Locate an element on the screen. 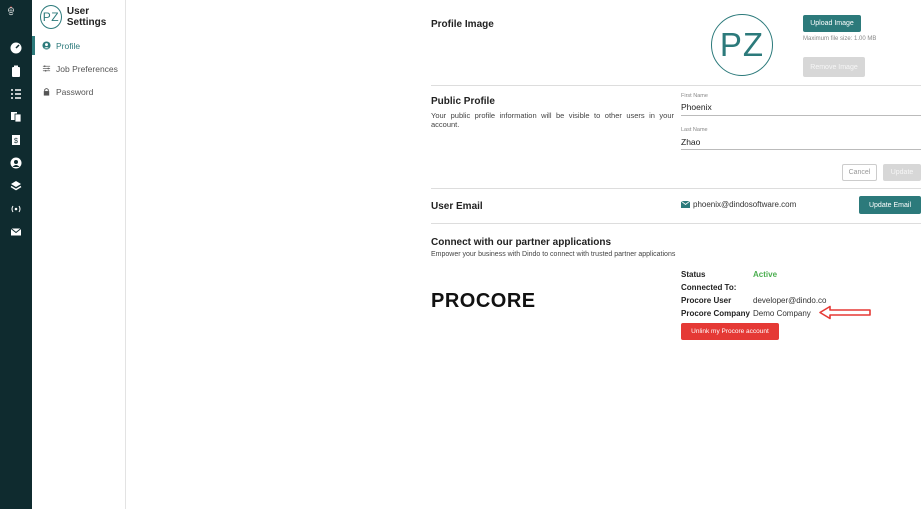 The image size is (921, 509). status-key: Status is located at coordinates (693, 274).